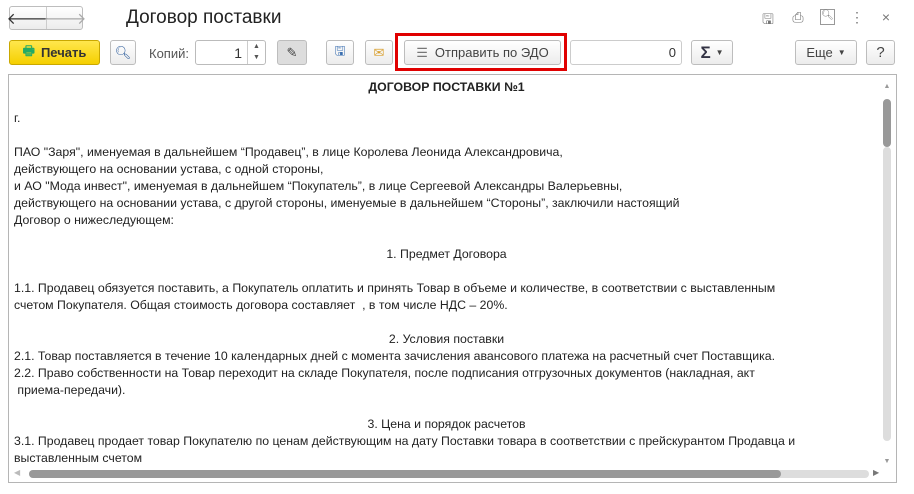  Describe the element at coordinates (70, 390) in the screenshot. I see `document-line: приема-передачи).` at that location.